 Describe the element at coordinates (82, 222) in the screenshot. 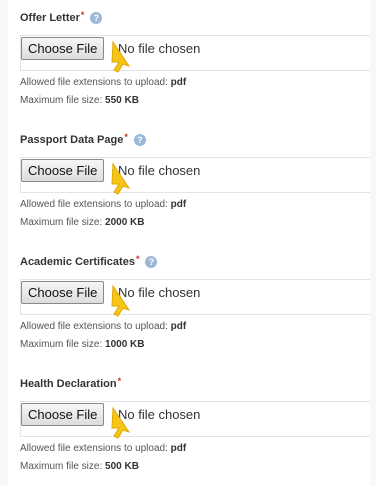

I see `max-file-size: Maximum file size: 2000 KB` at that location.